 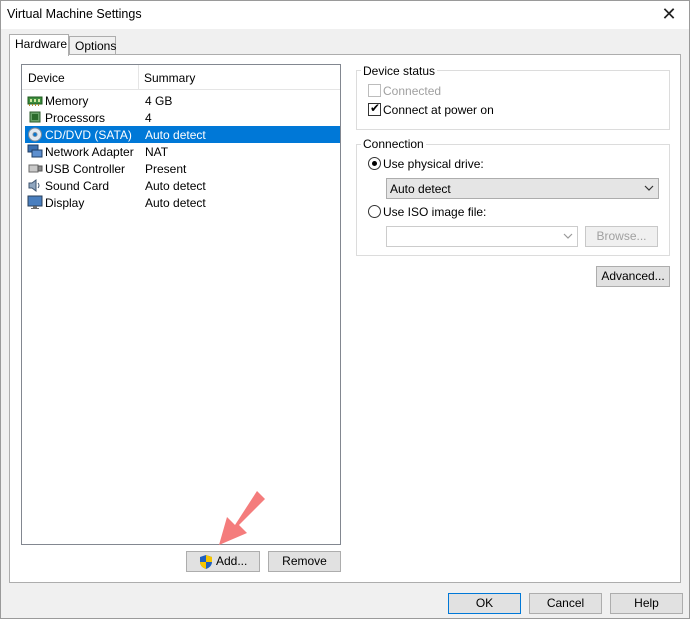 What do you see at coordinates (345, 15) in the screenshot?
I see `title-bar: Virtual Machine Settings ✕` at bounding box center [345, 15].